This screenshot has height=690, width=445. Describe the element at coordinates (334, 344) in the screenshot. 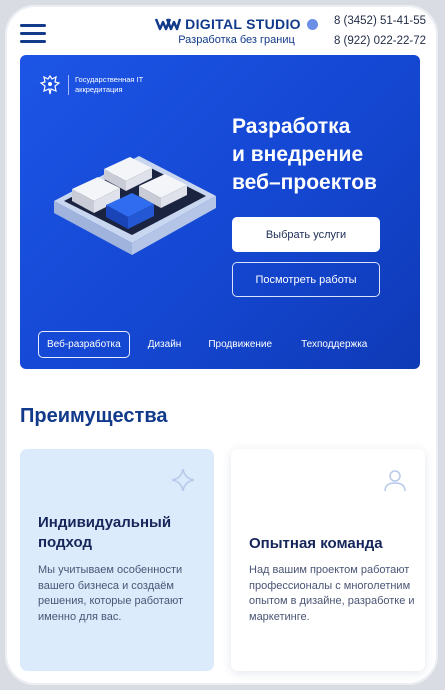

I see `tab-support: Техподдержка` at that location.